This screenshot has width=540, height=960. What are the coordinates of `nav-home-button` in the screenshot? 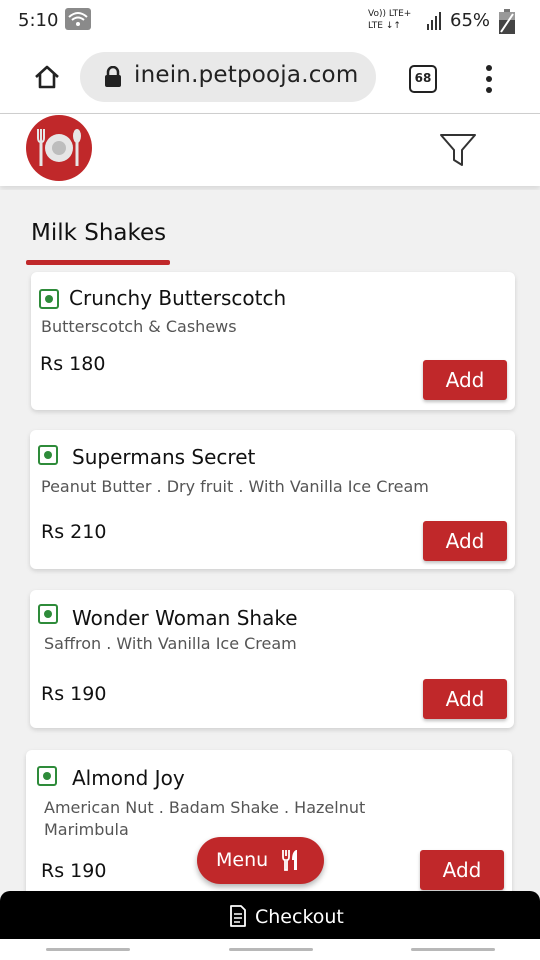 It's located at (271, 949).